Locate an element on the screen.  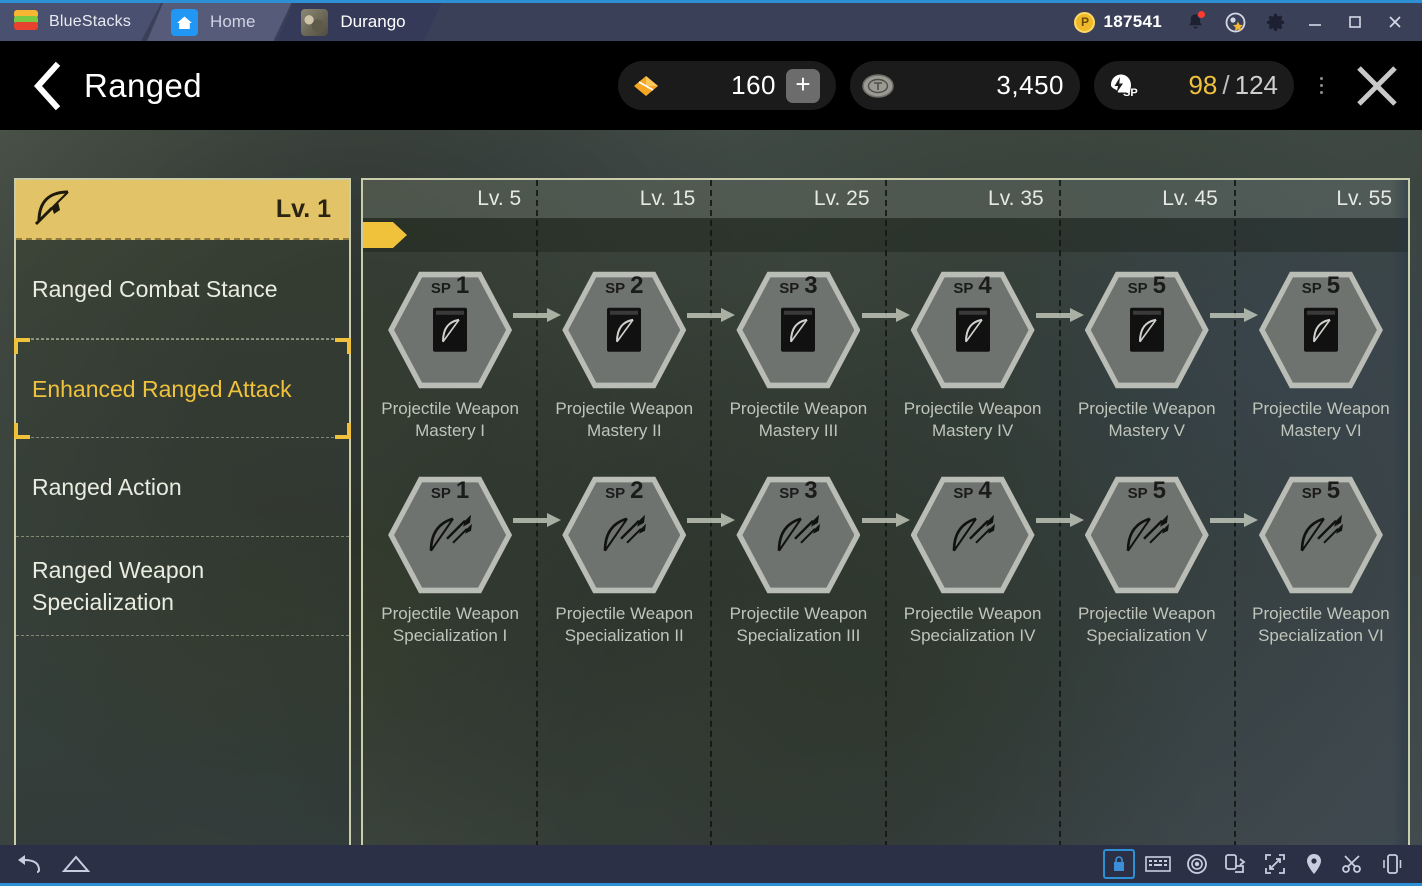
app-lock-icon is located at coordinates (1119, 864).